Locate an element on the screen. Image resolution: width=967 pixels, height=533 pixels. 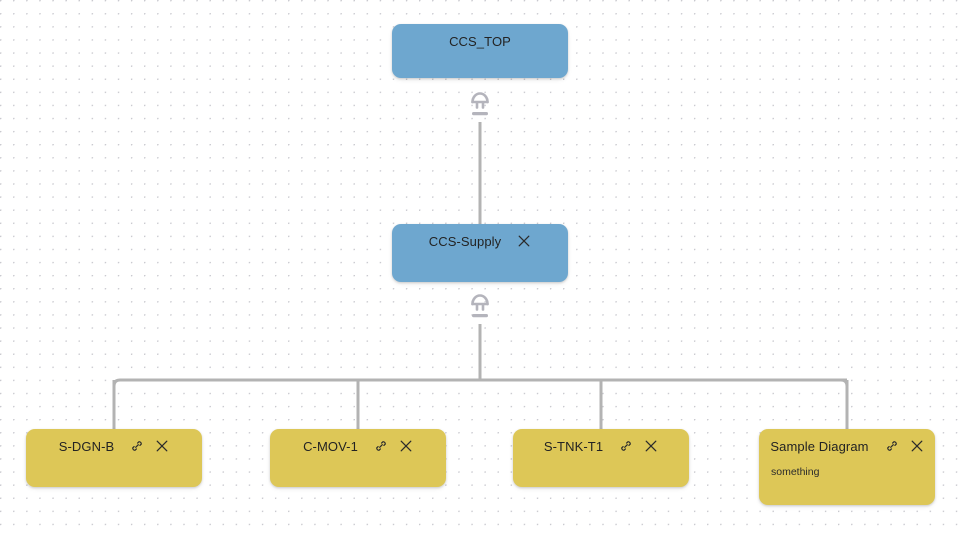
node-header: CCS-Supply is located at coordinates (480, 241).